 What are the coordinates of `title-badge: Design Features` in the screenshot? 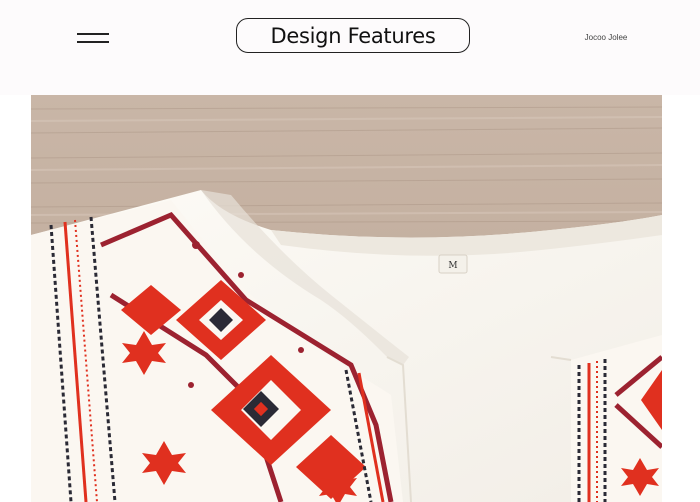 It's located at (353, 35).